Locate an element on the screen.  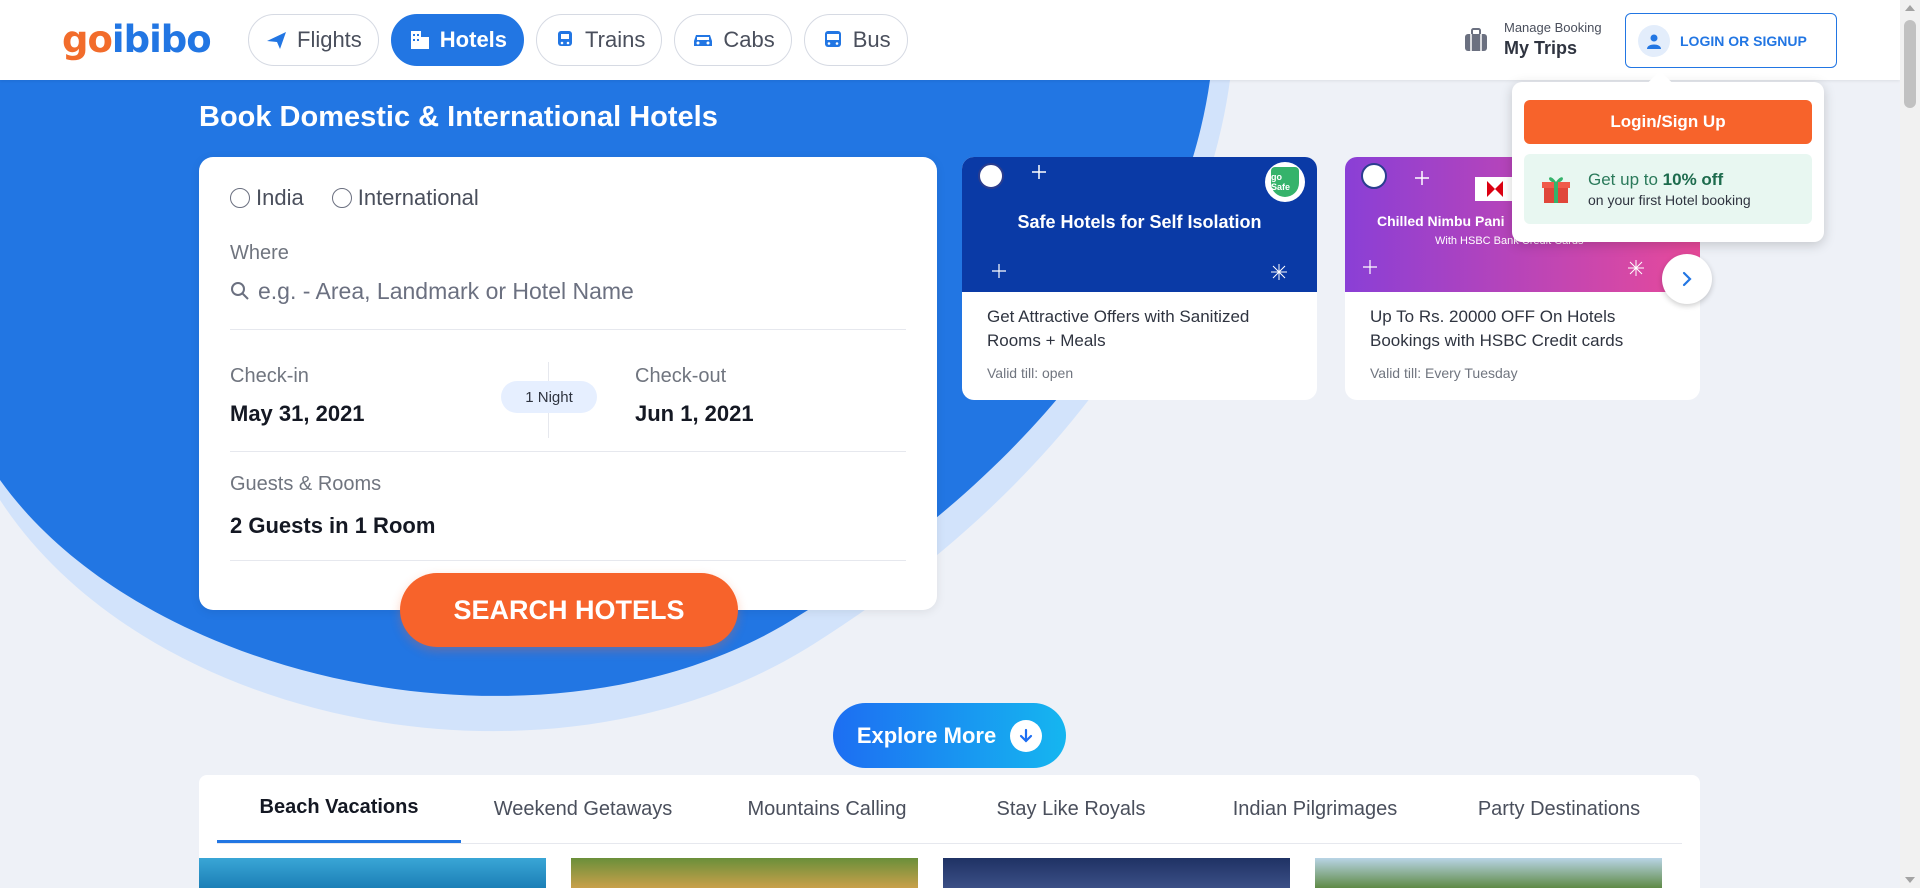
arrow-down-icon is located at coordinates (1026, 735).